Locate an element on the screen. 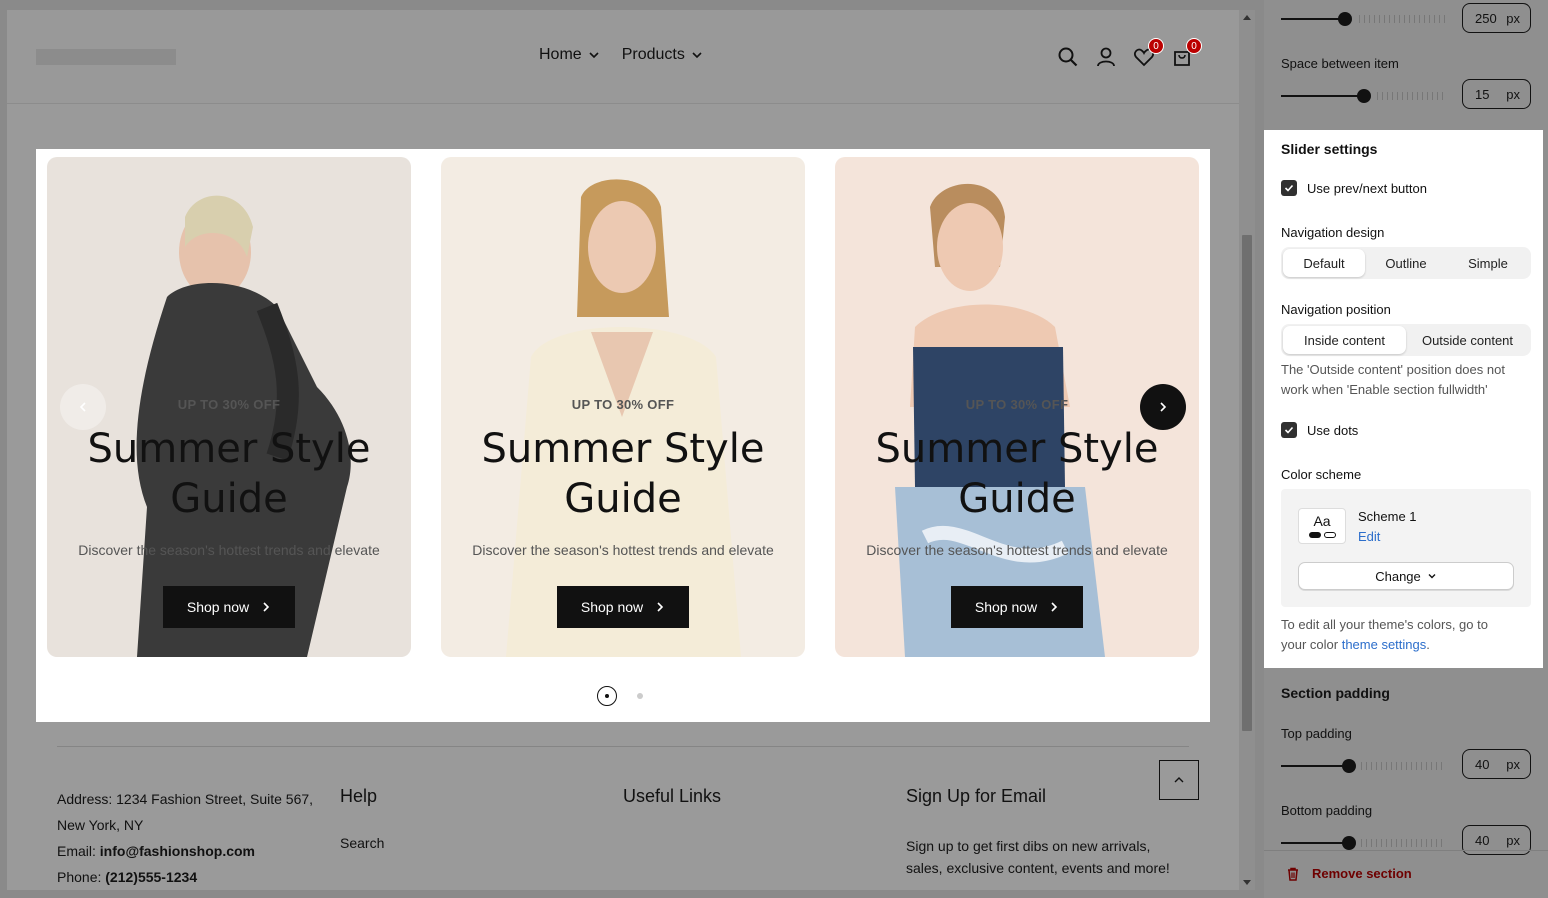 This screenshot has height=898, width=1548. bottom-padding-slider is located at coordinates (1363, 843).